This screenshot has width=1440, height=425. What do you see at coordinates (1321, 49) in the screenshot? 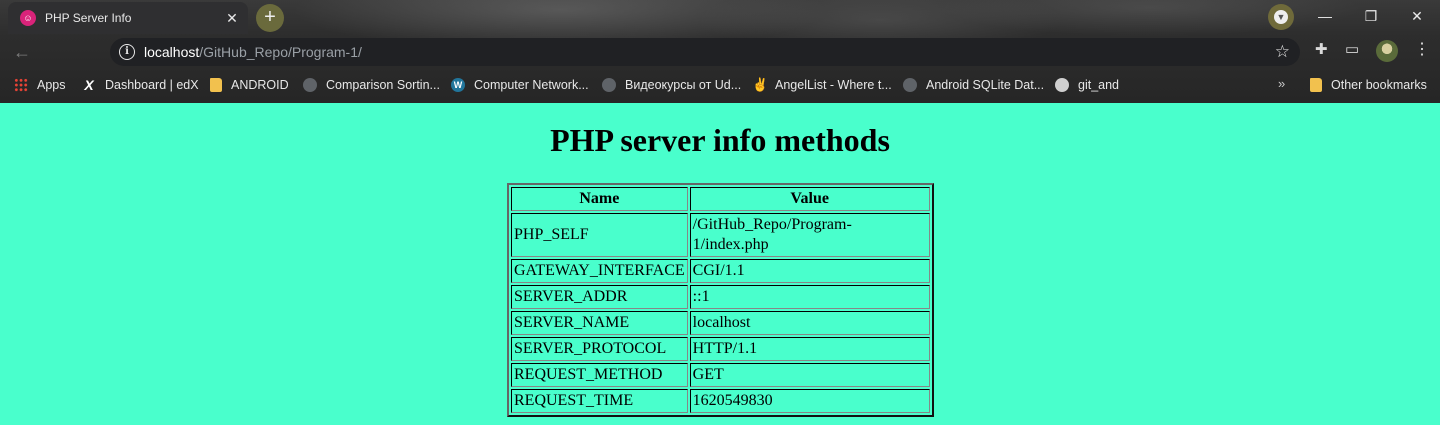
I see `extensions-puzzle-icon: ✚` at bounding box center [1321, 49].